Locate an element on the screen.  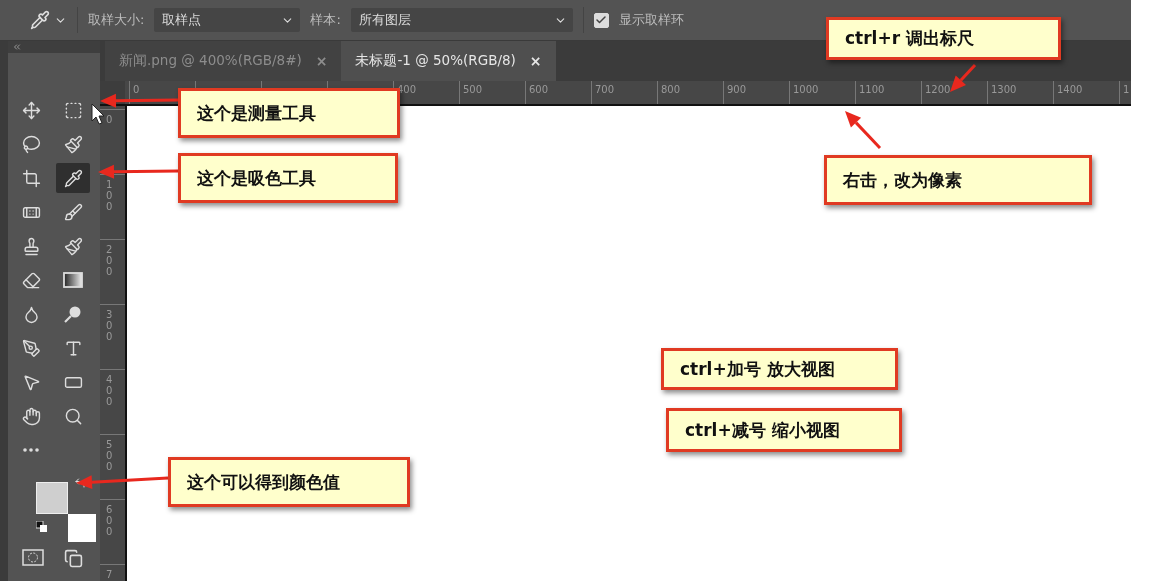
lollipop-icon is located at coordinates (73, 314).